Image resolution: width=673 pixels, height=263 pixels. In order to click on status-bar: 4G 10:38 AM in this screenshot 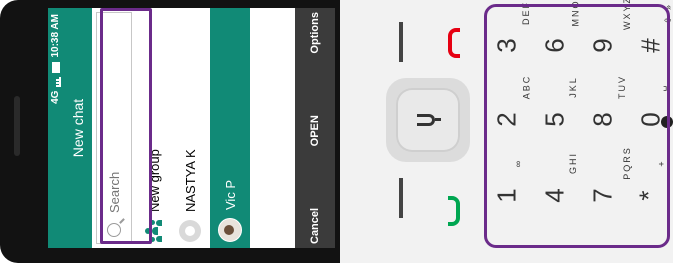, I will do `click(56, 128)`.